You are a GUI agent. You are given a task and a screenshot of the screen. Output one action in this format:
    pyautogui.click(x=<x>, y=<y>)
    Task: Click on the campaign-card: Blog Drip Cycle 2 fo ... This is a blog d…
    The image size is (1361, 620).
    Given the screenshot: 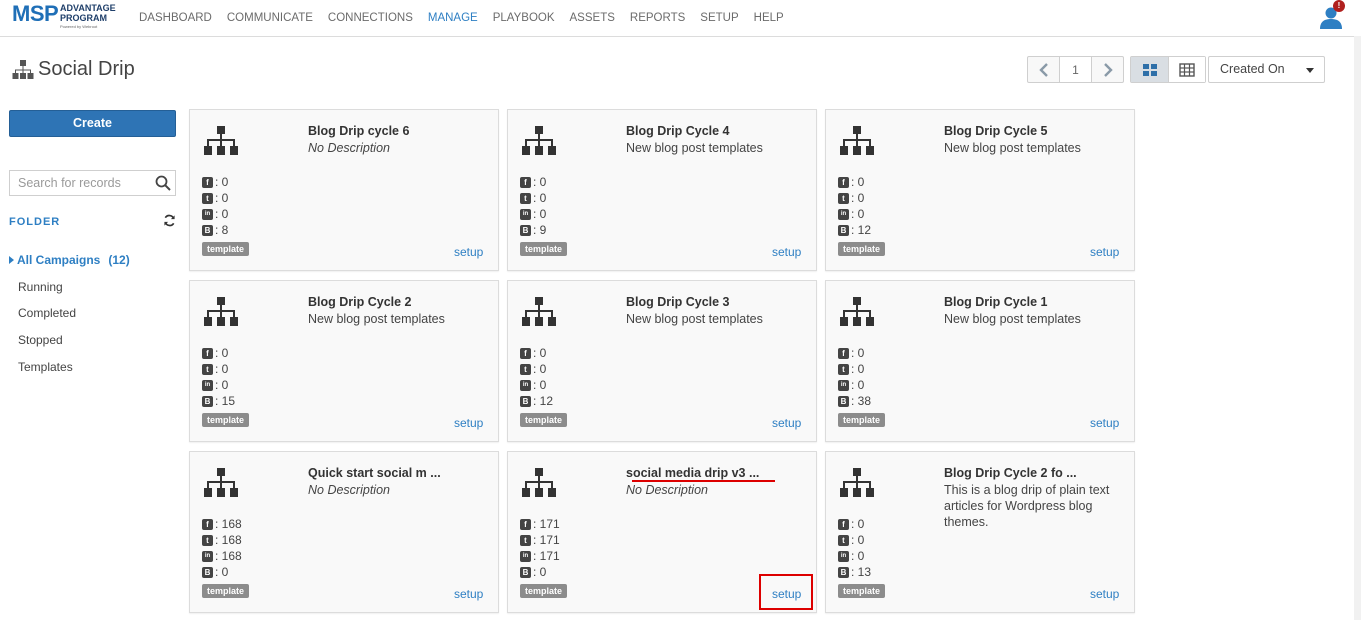 What is the action you would take?
    pyautogui.click(x=980, y=532)
    